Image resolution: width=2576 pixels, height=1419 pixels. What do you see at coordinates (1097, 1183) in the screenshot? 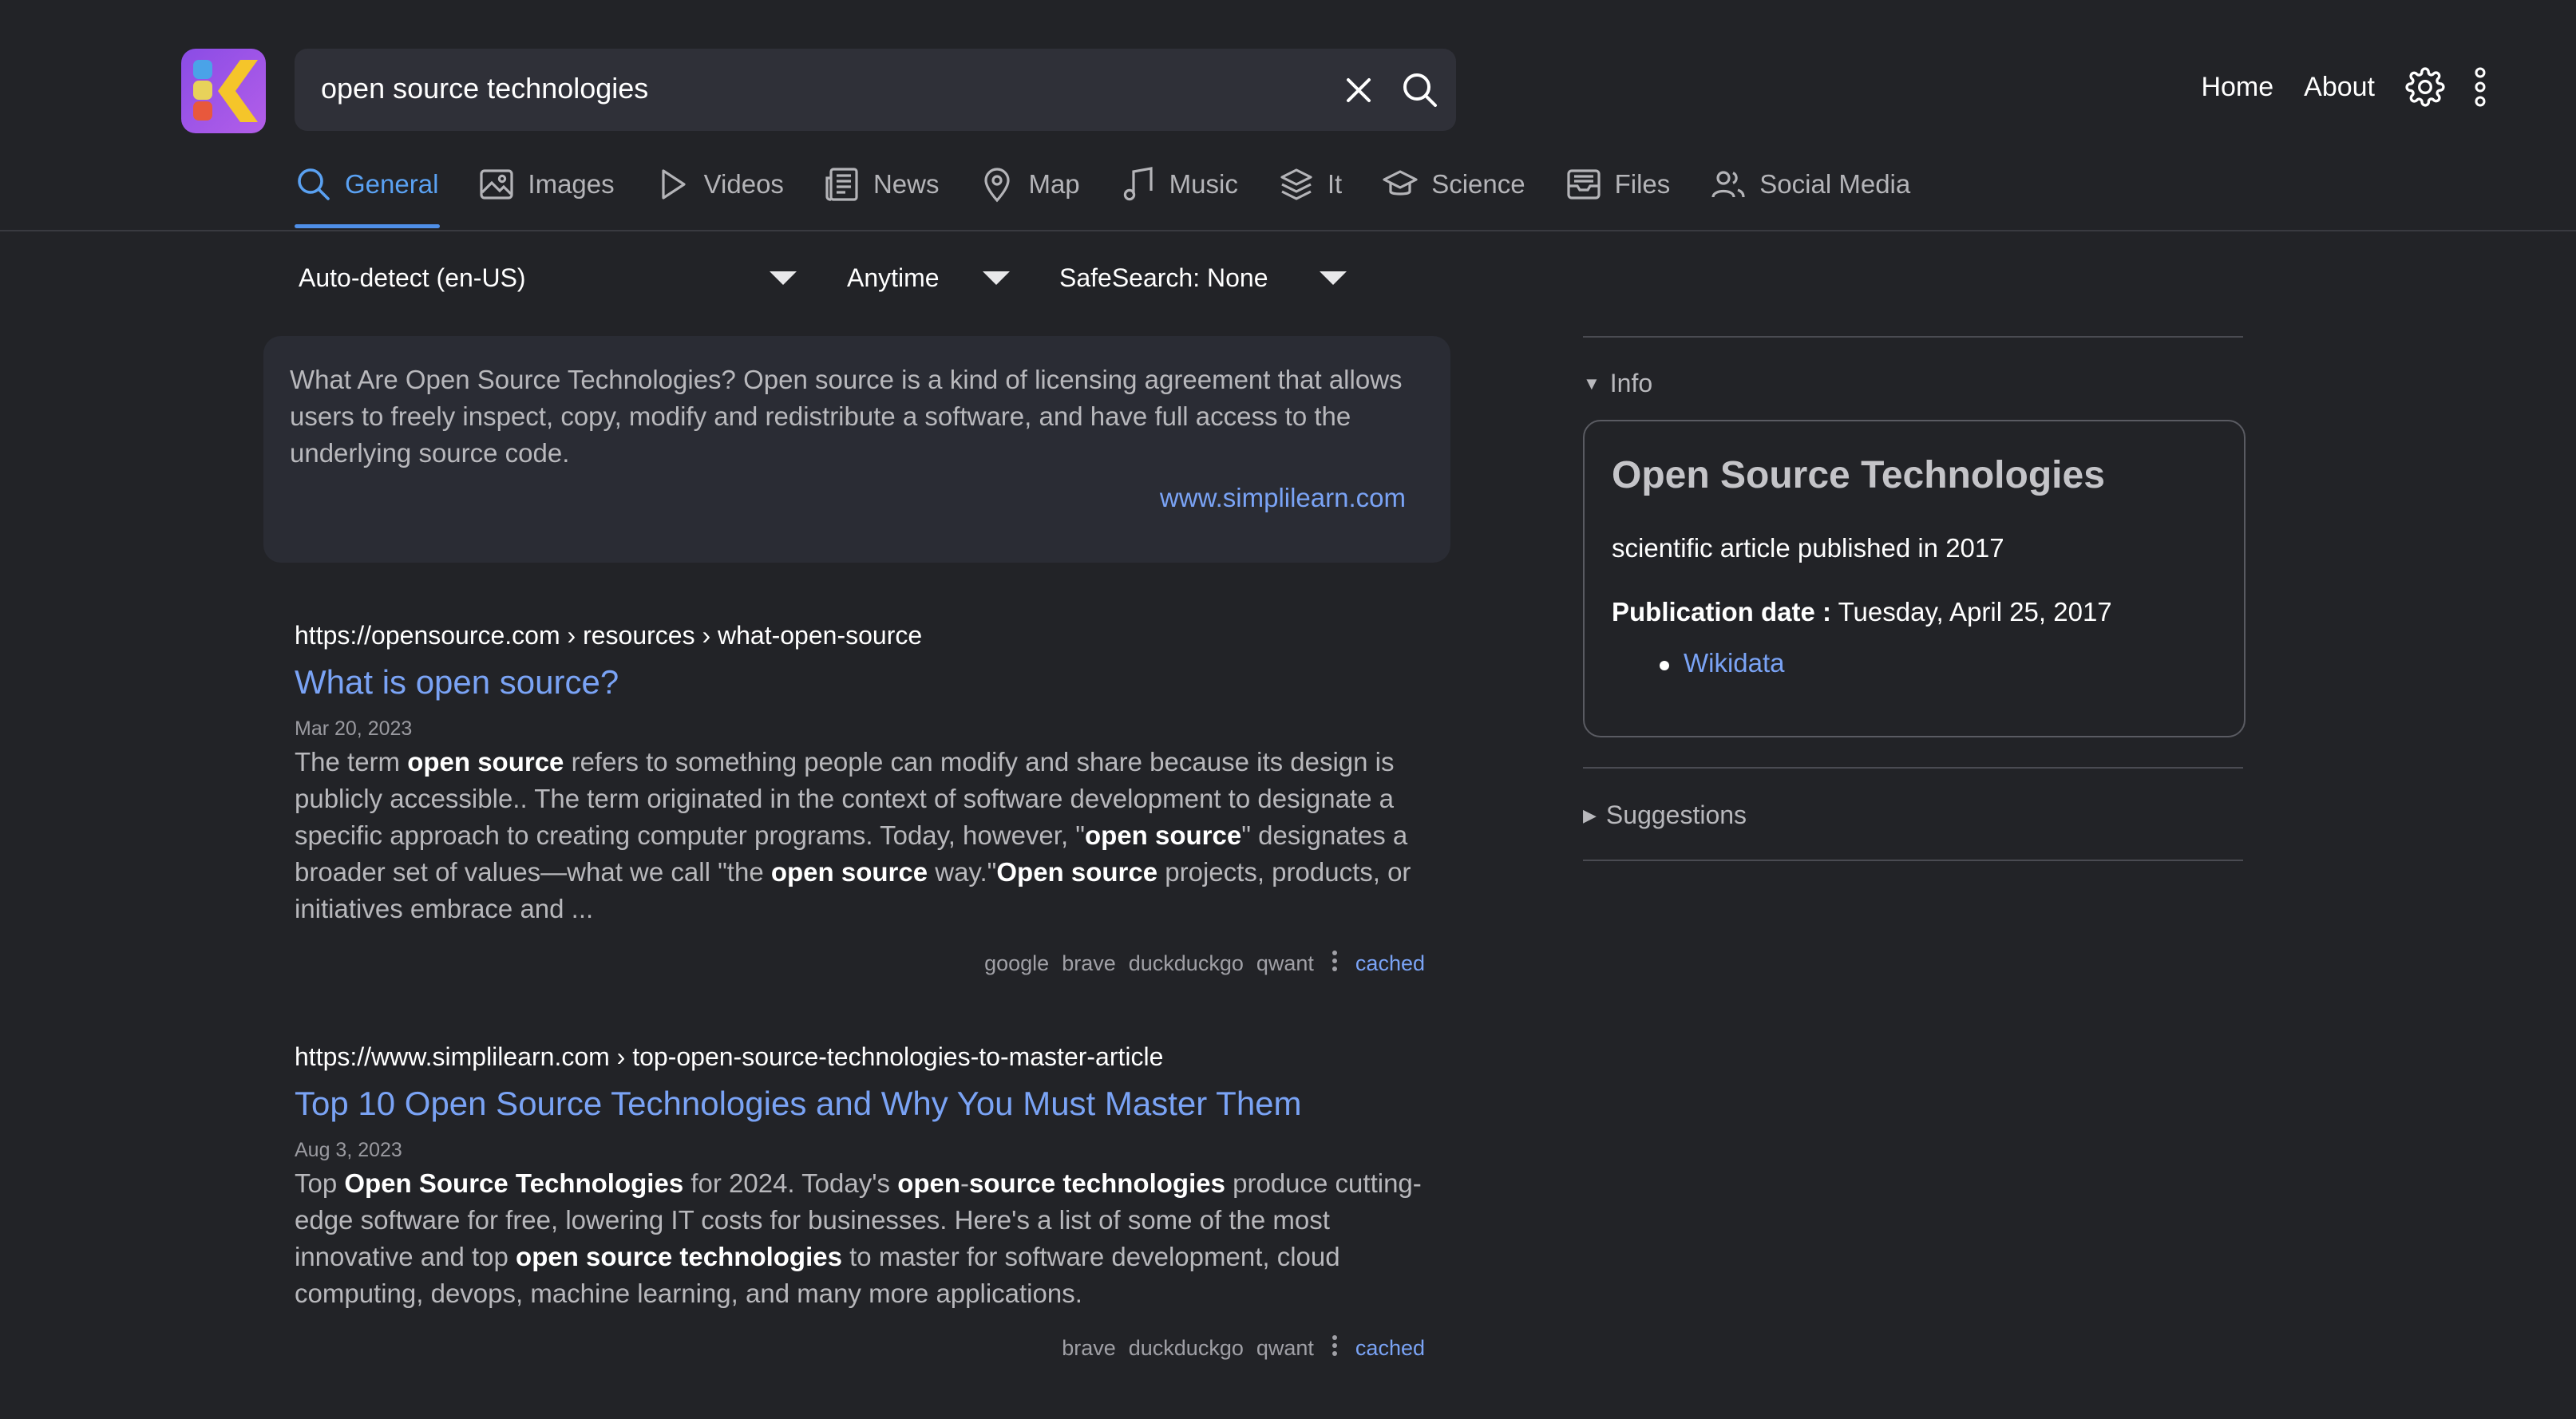
I see `highlighted-term: source technologies` at bounding box center [1097, 1183].